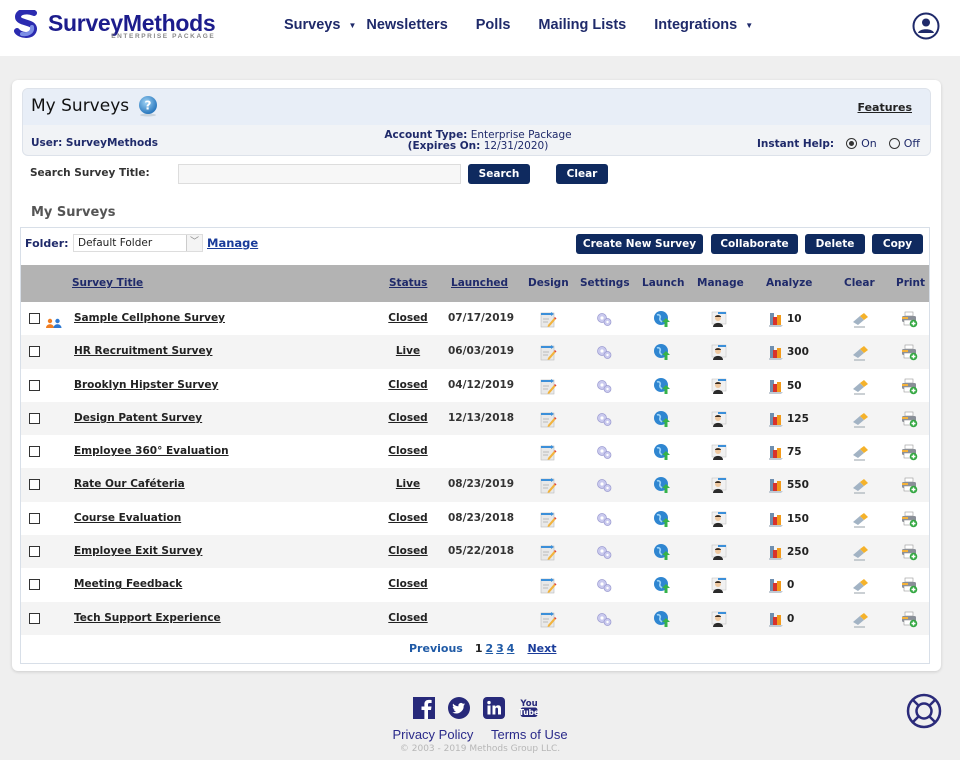 This screenshot has width=960, height=760. Describe the element at coordinates (319, 174) in the screenshot. I see `search-title-input` at that location.